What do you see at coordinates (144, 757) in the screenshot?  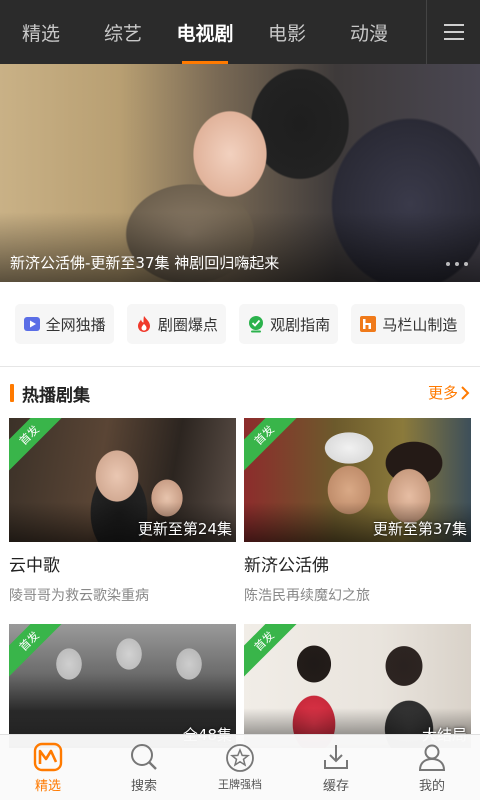 I see `search-icon` at bounding box center [144, 757].